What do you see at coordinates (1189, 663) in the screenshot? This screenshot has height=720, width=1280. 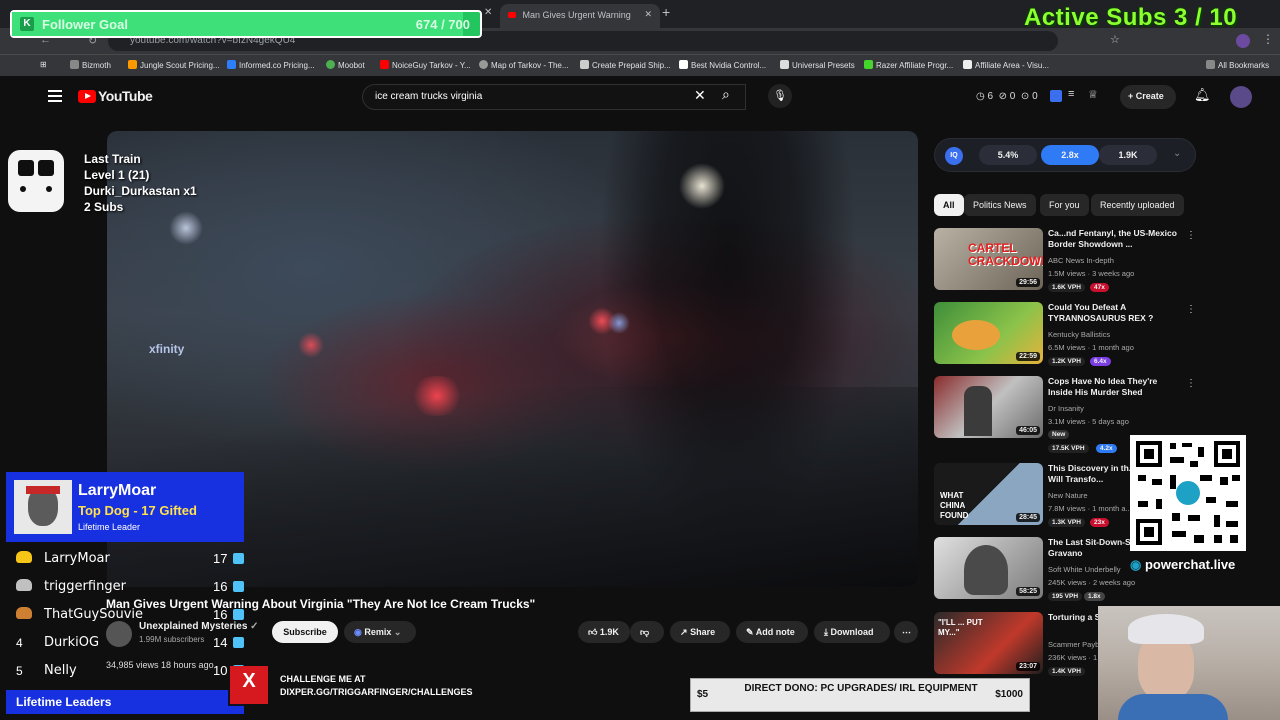 I see `webcam-feed` at bounding box center [1189, 663].